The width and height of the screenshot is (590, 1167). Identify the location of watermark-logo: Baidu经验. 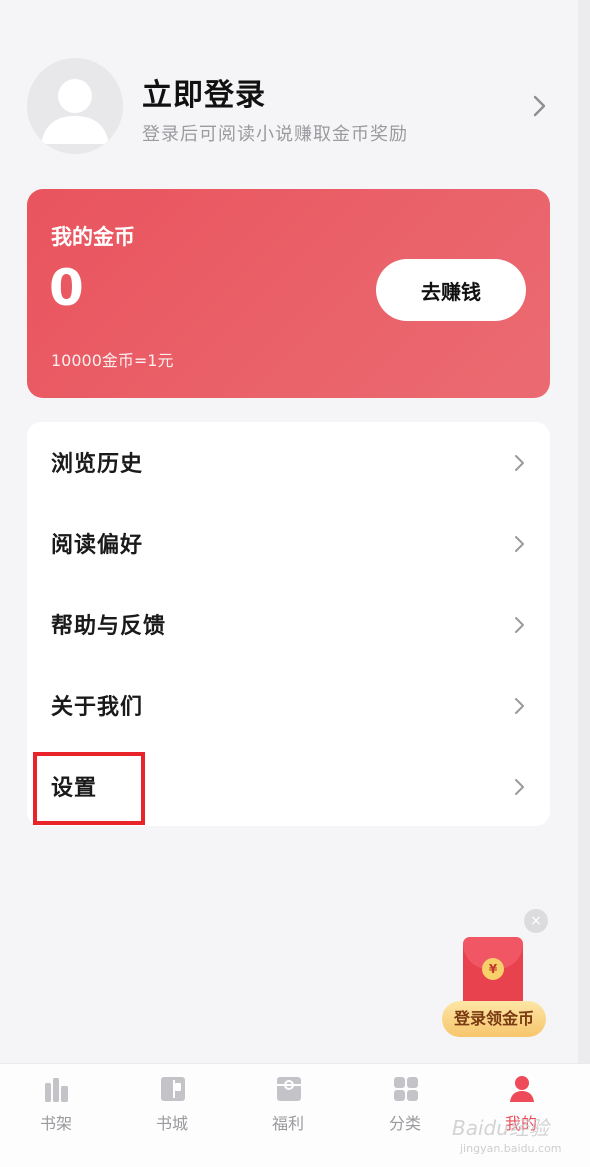
(500, 1128).